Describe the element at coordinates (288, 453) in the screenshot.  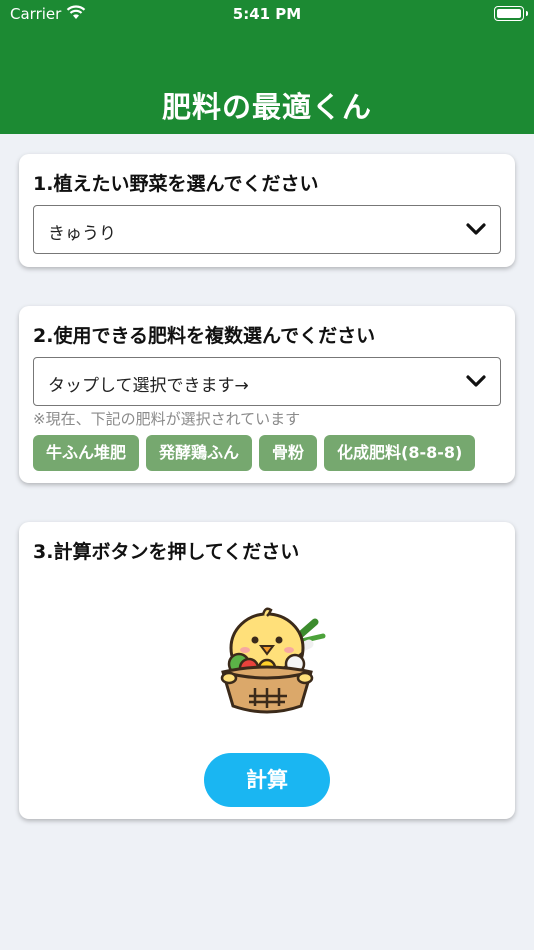
I see `fertilizer-chip: 骨粉` at that location.